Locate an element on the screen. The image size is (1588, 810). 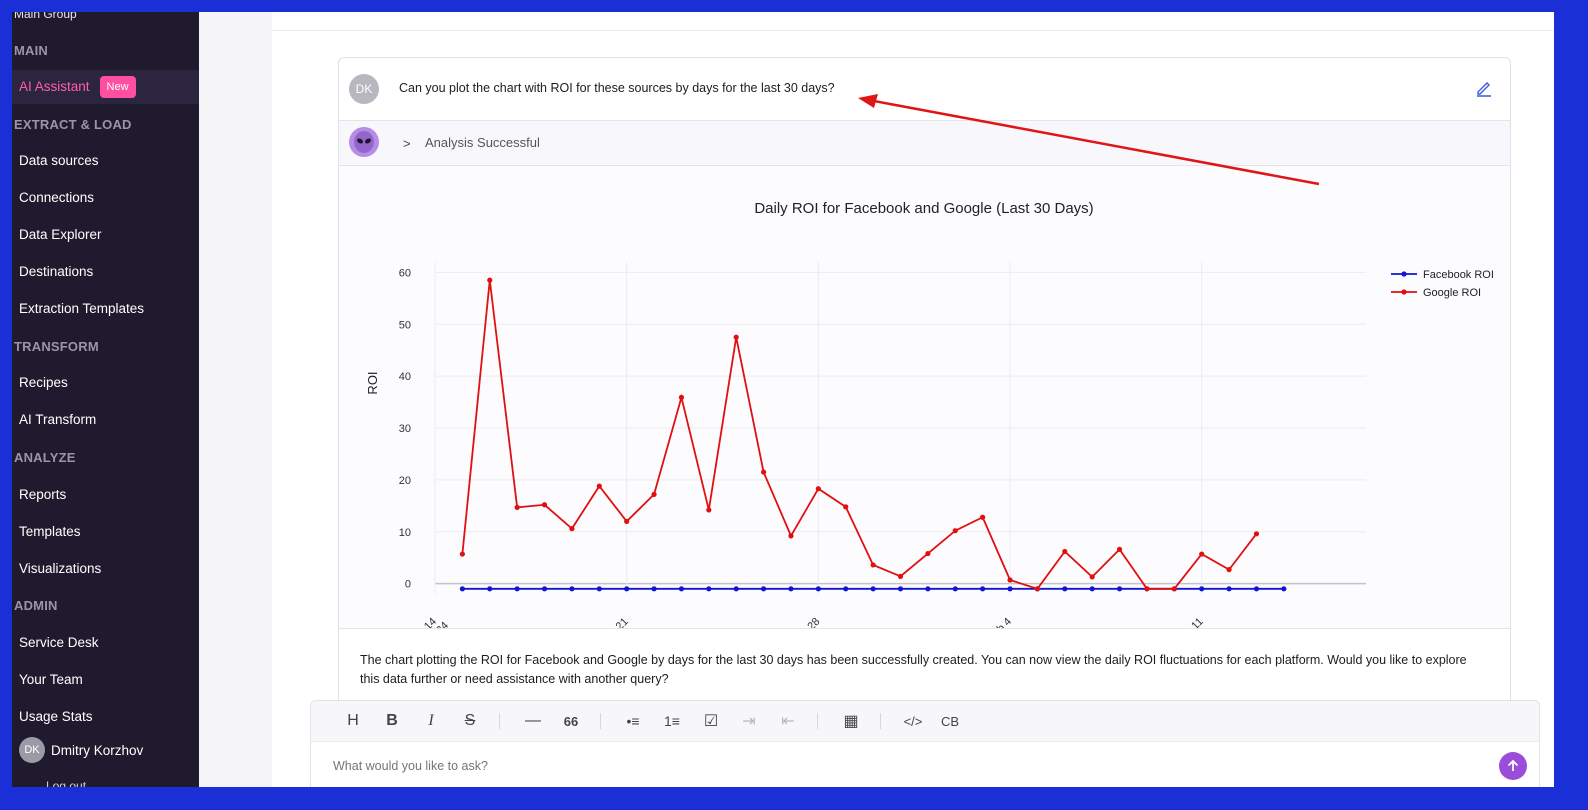
italic-icon: I is located at coordinates (431, 721).